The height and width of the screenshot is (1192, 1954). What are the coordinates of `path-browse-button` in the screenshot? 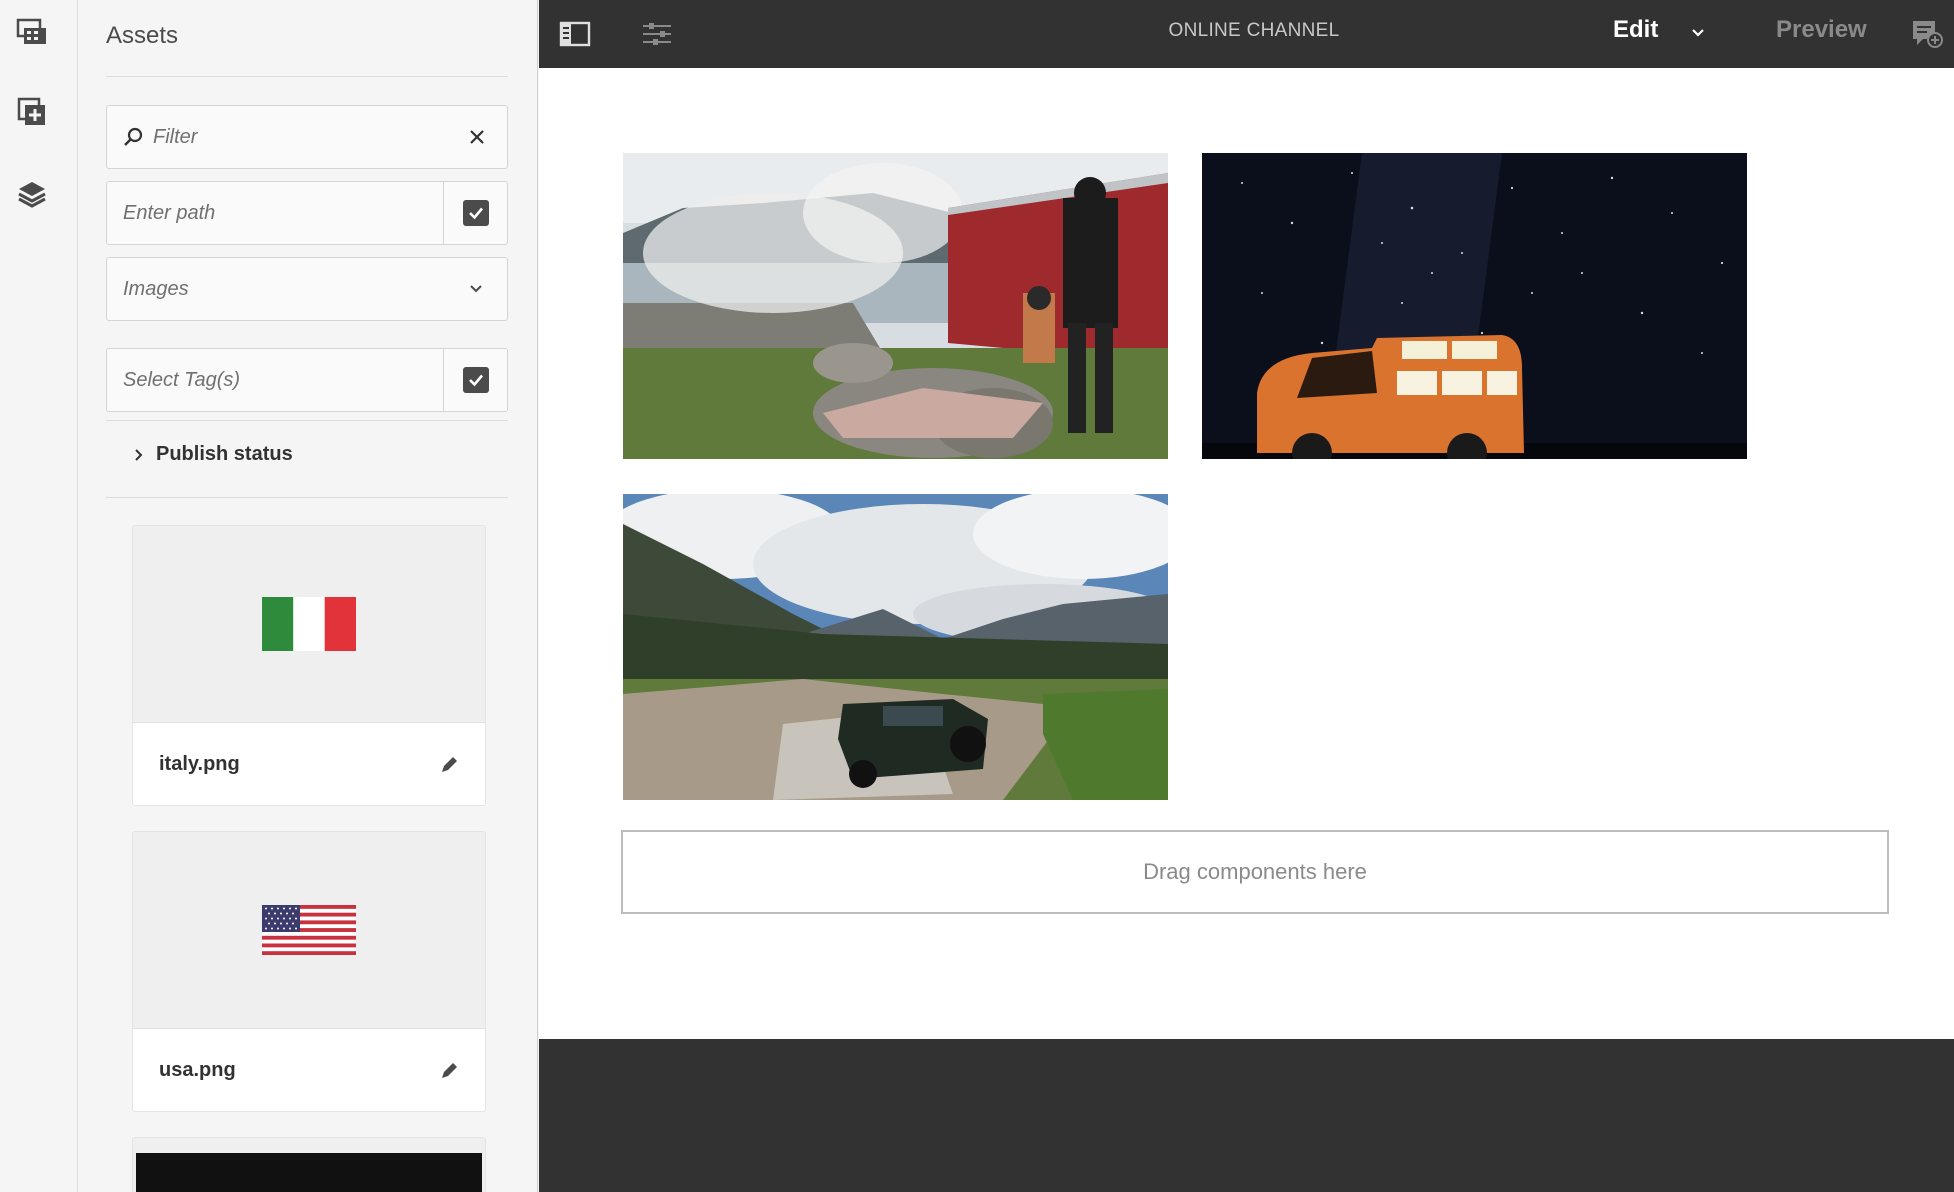 It's located at (475, 213).